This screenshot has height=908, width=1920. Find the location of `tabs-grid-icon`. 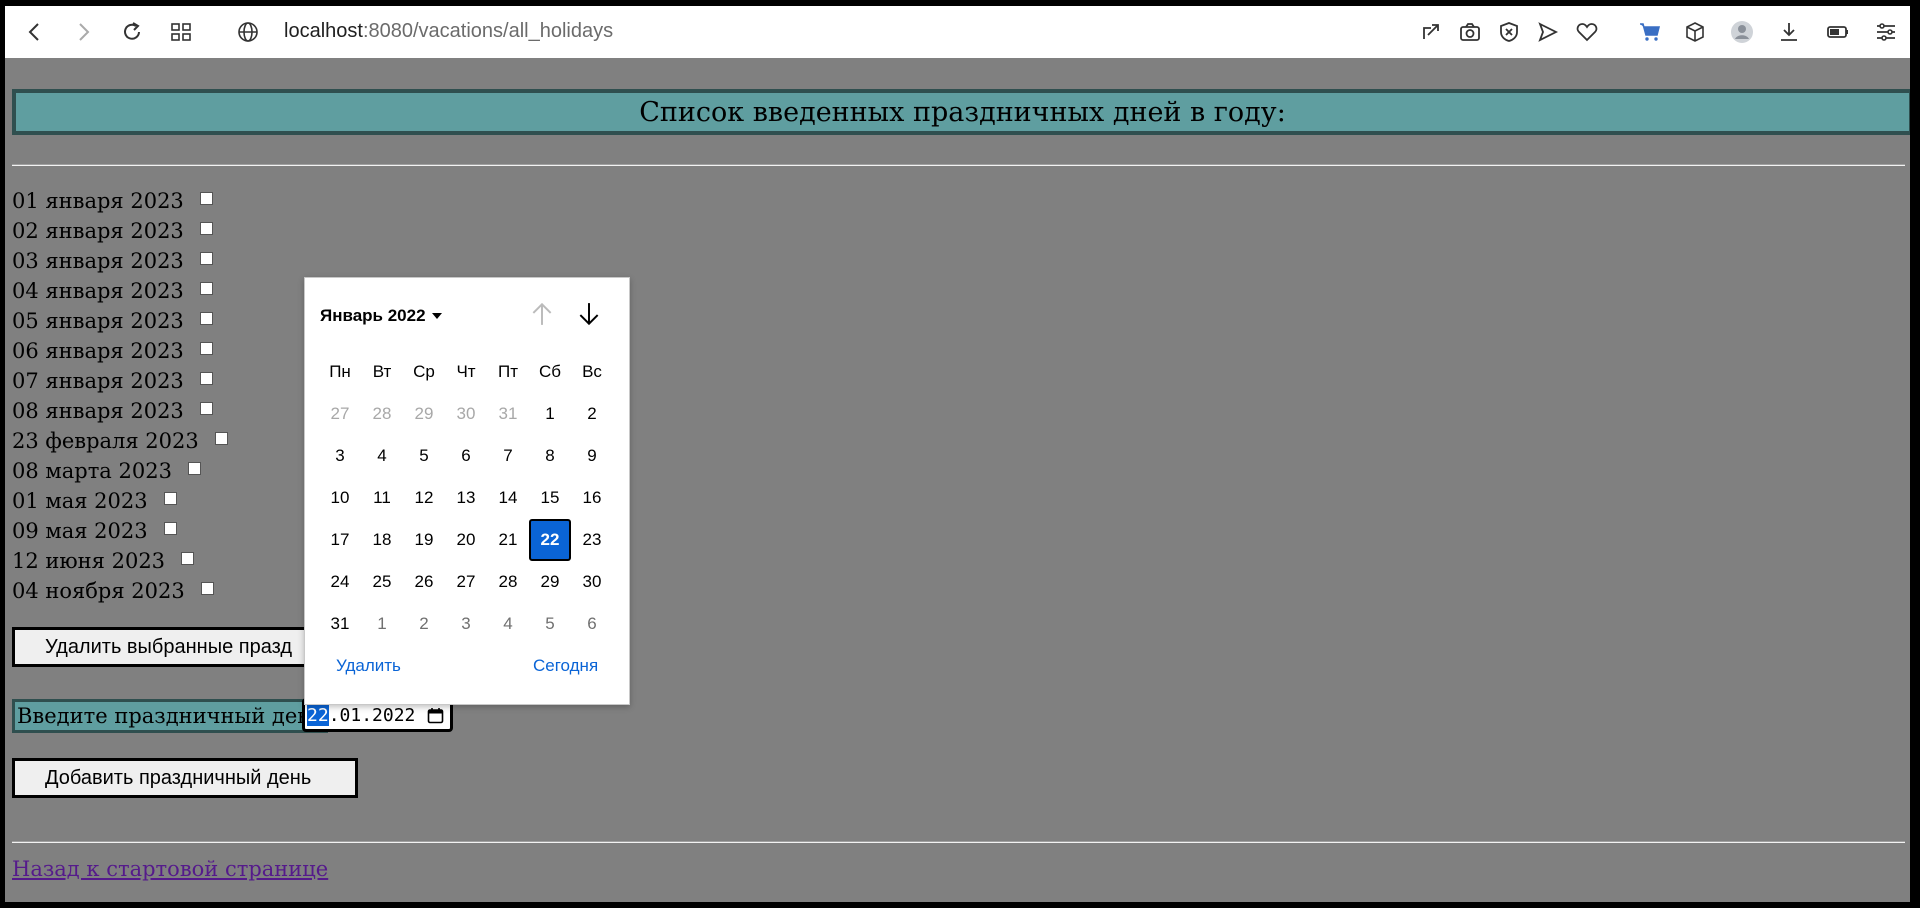

tabs-grid-icon is located at coordinates (181, 32).